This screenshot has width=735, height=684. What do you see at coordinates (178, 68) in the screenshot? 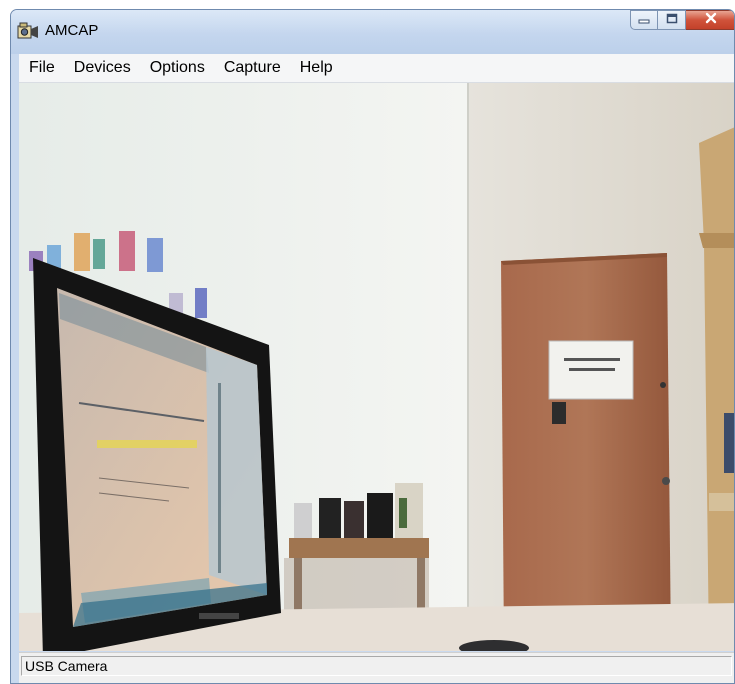
I see `menu-options: Options` at bounding box center [178, 68].